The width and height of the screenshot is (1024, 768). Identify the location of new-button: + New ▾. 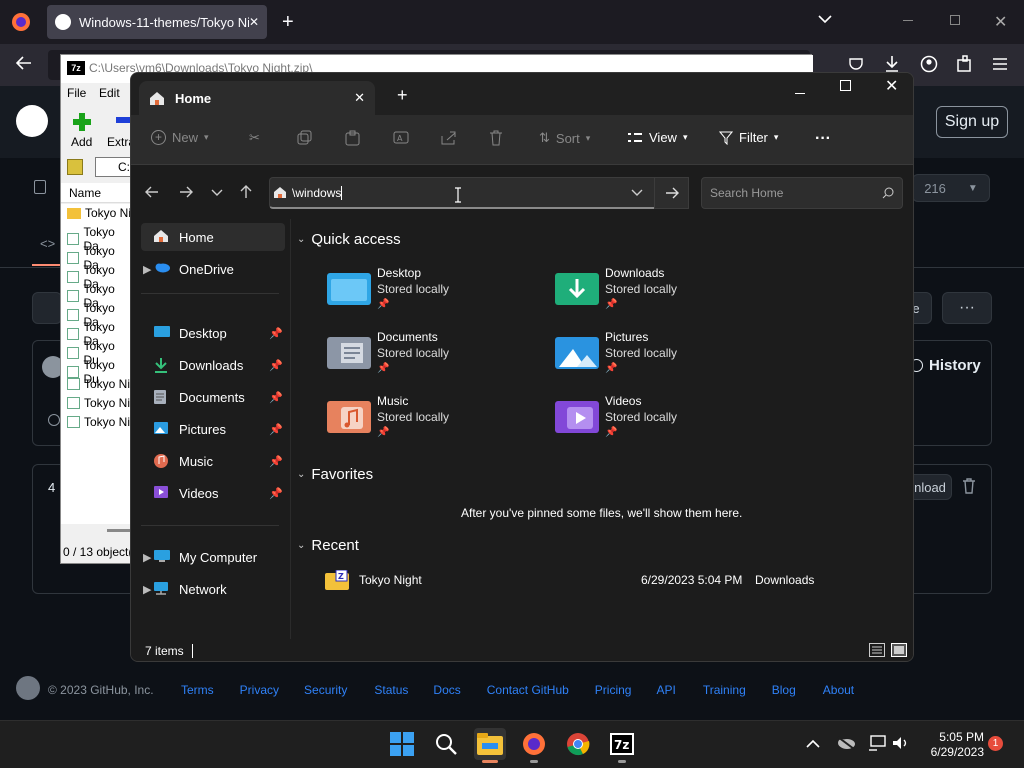
(180, 137).